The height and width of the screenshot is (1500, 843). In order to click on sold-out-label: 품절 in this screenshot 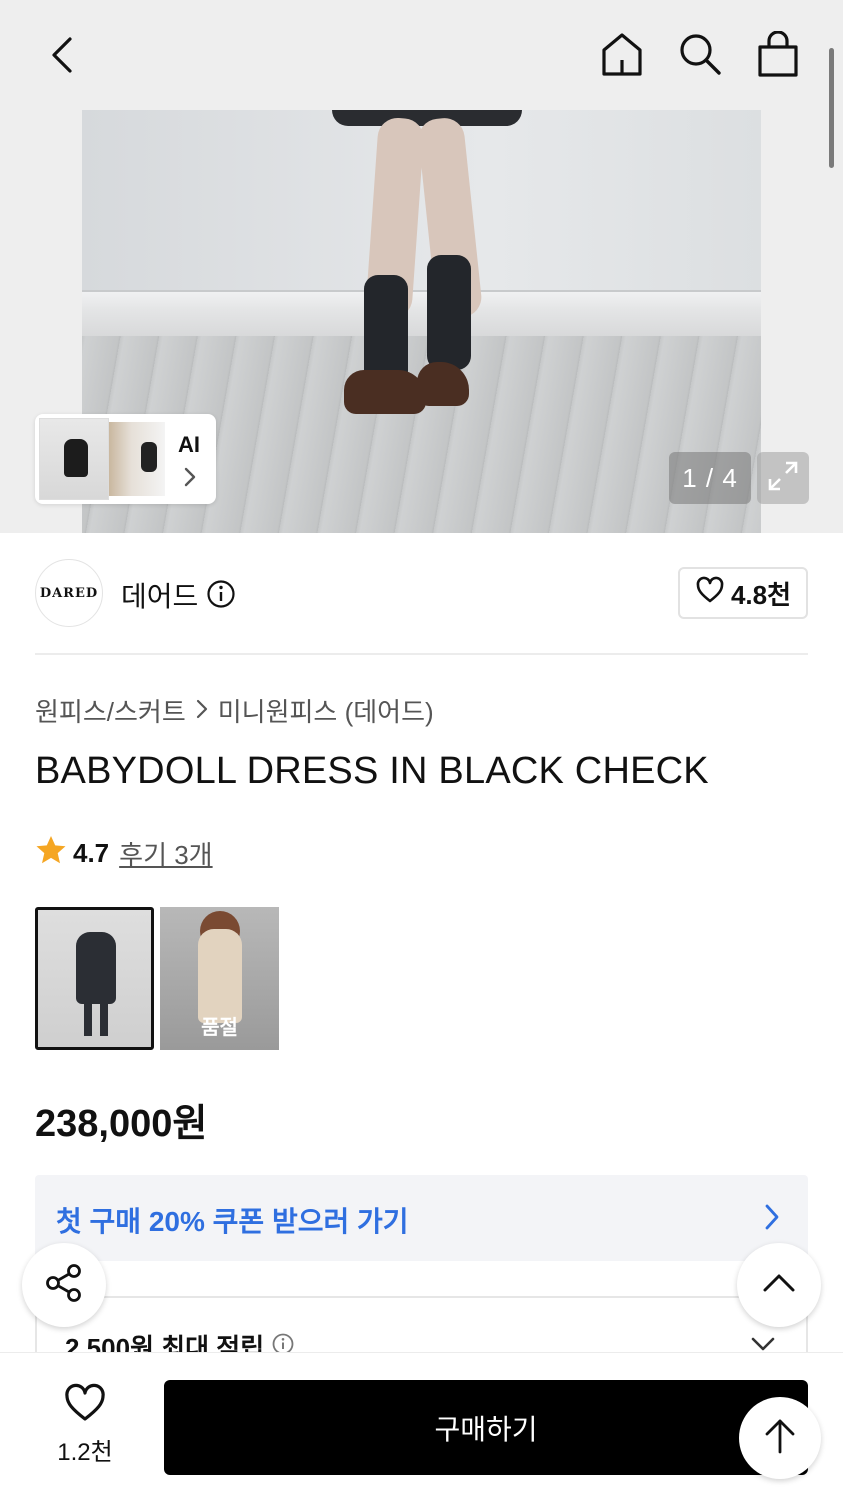, I will do `click(219, 1028)`.